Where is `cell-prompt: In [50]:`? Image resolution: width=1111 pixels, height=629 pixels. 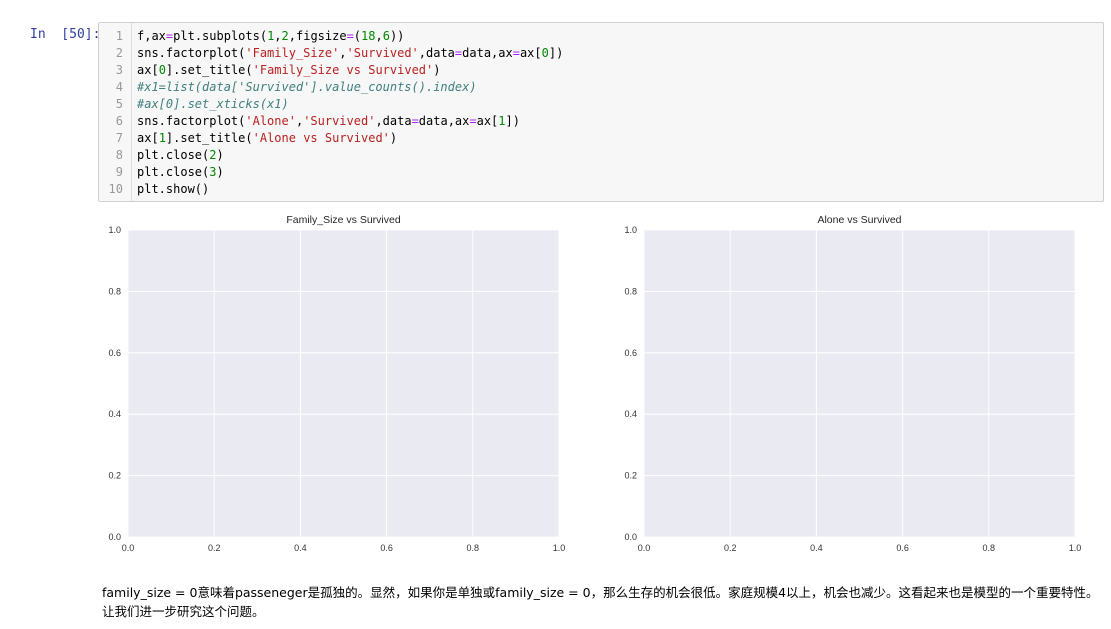
cell-prompt: In [50]: is located at coordinates (65, 34).